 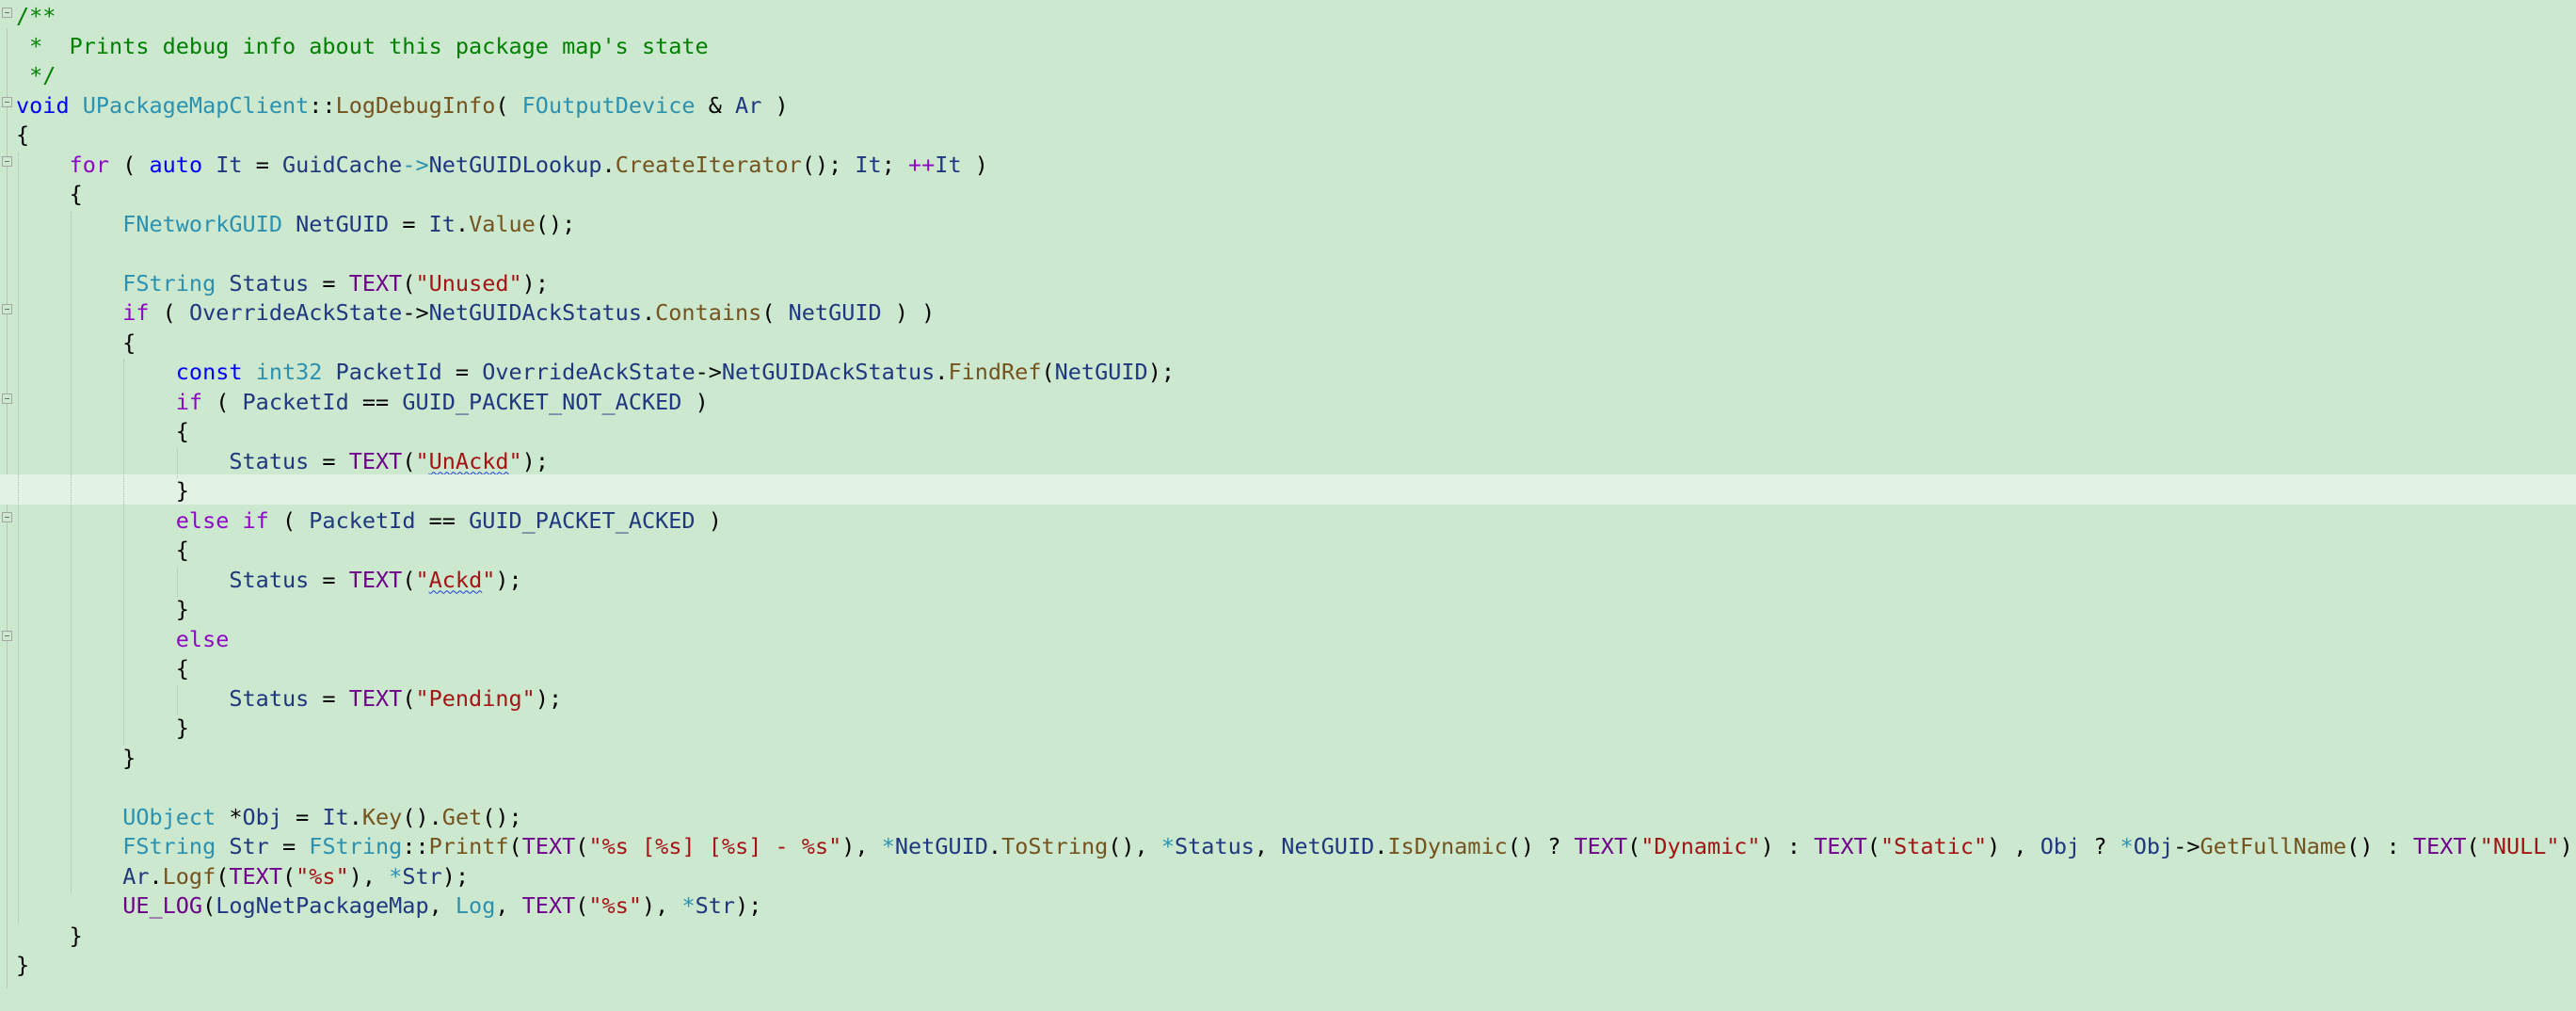 I want to click on code-token: ==, so click(x=375, y=401).